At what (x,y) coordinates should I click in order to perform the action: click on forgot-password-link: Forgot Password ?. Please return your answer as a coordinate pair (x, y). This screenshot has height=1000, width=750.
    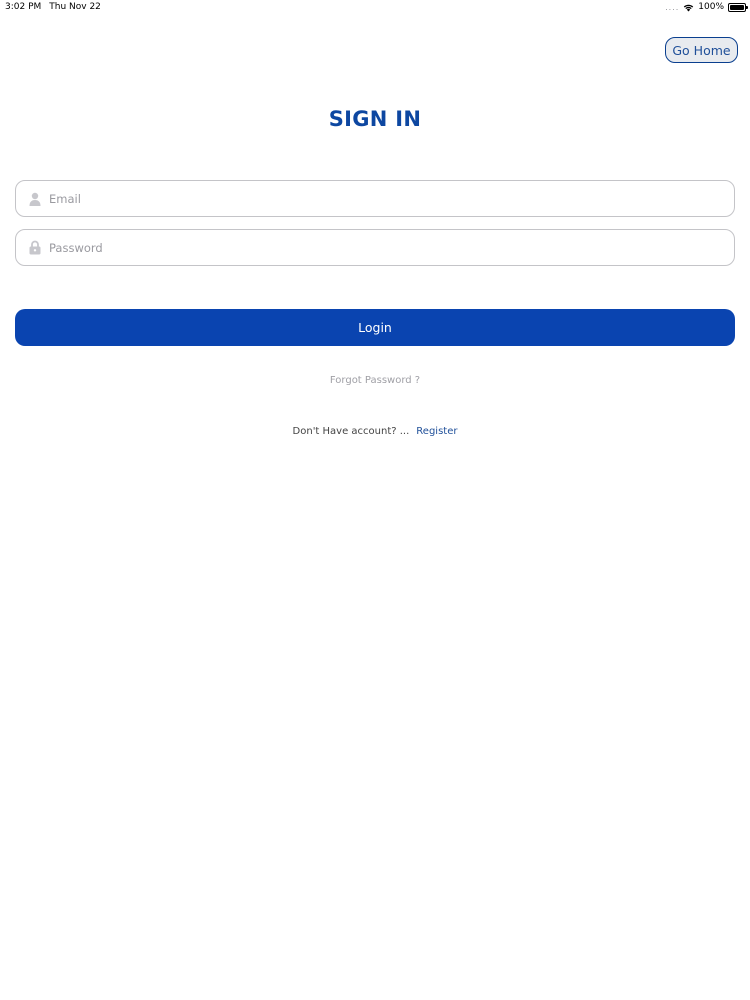
    Looking at the image, I should click on (375, 380).